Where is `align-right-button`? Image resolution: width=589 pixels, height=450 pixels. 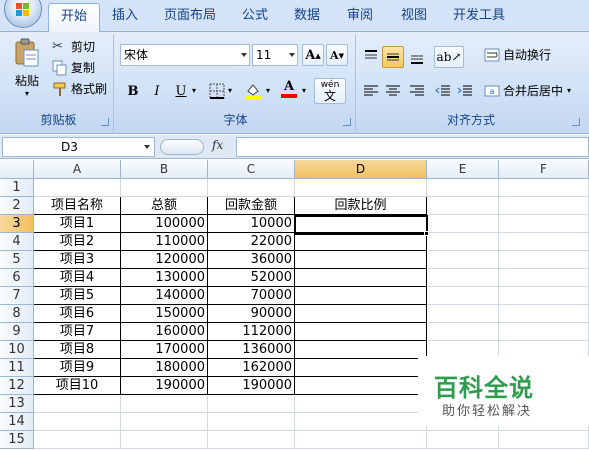
align-right-button is located at coordinates (417, 91).